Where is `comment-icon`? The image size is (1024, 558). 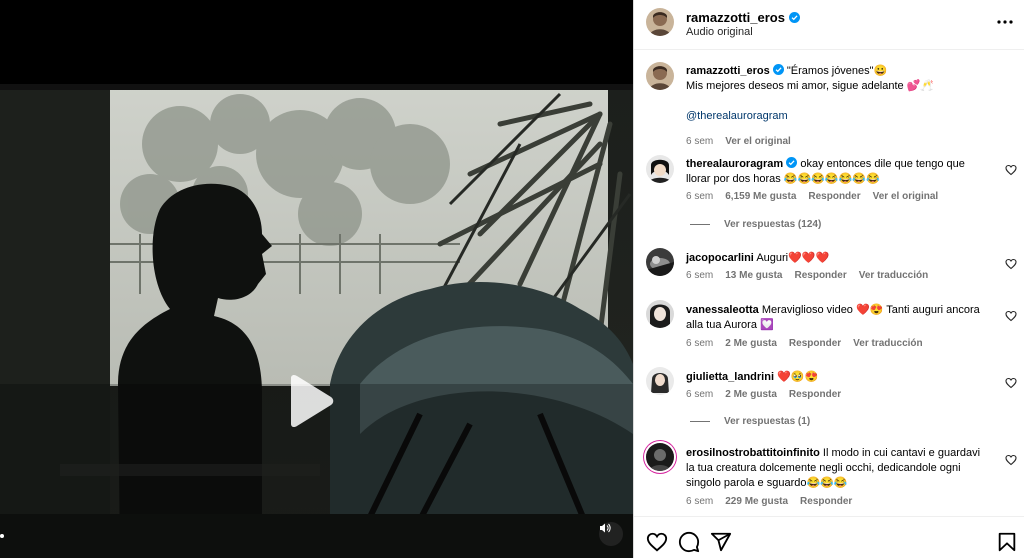
comment-icon is located at coordinates (689, 542).